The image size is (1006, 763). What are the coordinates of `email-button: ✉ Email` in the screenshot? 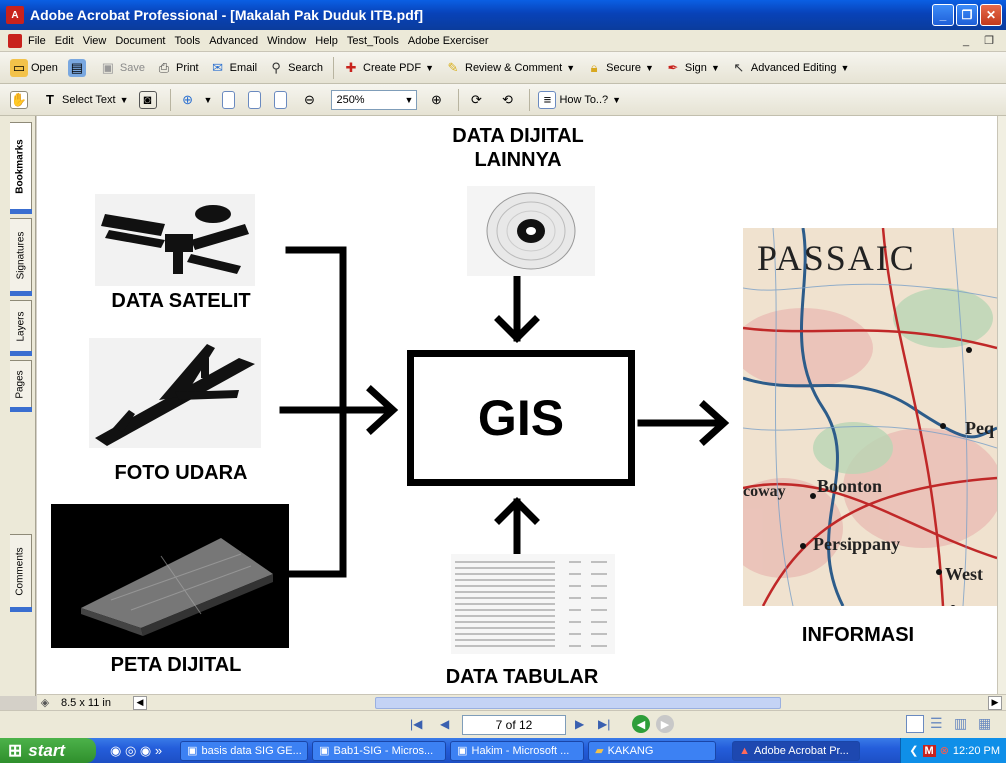 It's located at (233, 68).